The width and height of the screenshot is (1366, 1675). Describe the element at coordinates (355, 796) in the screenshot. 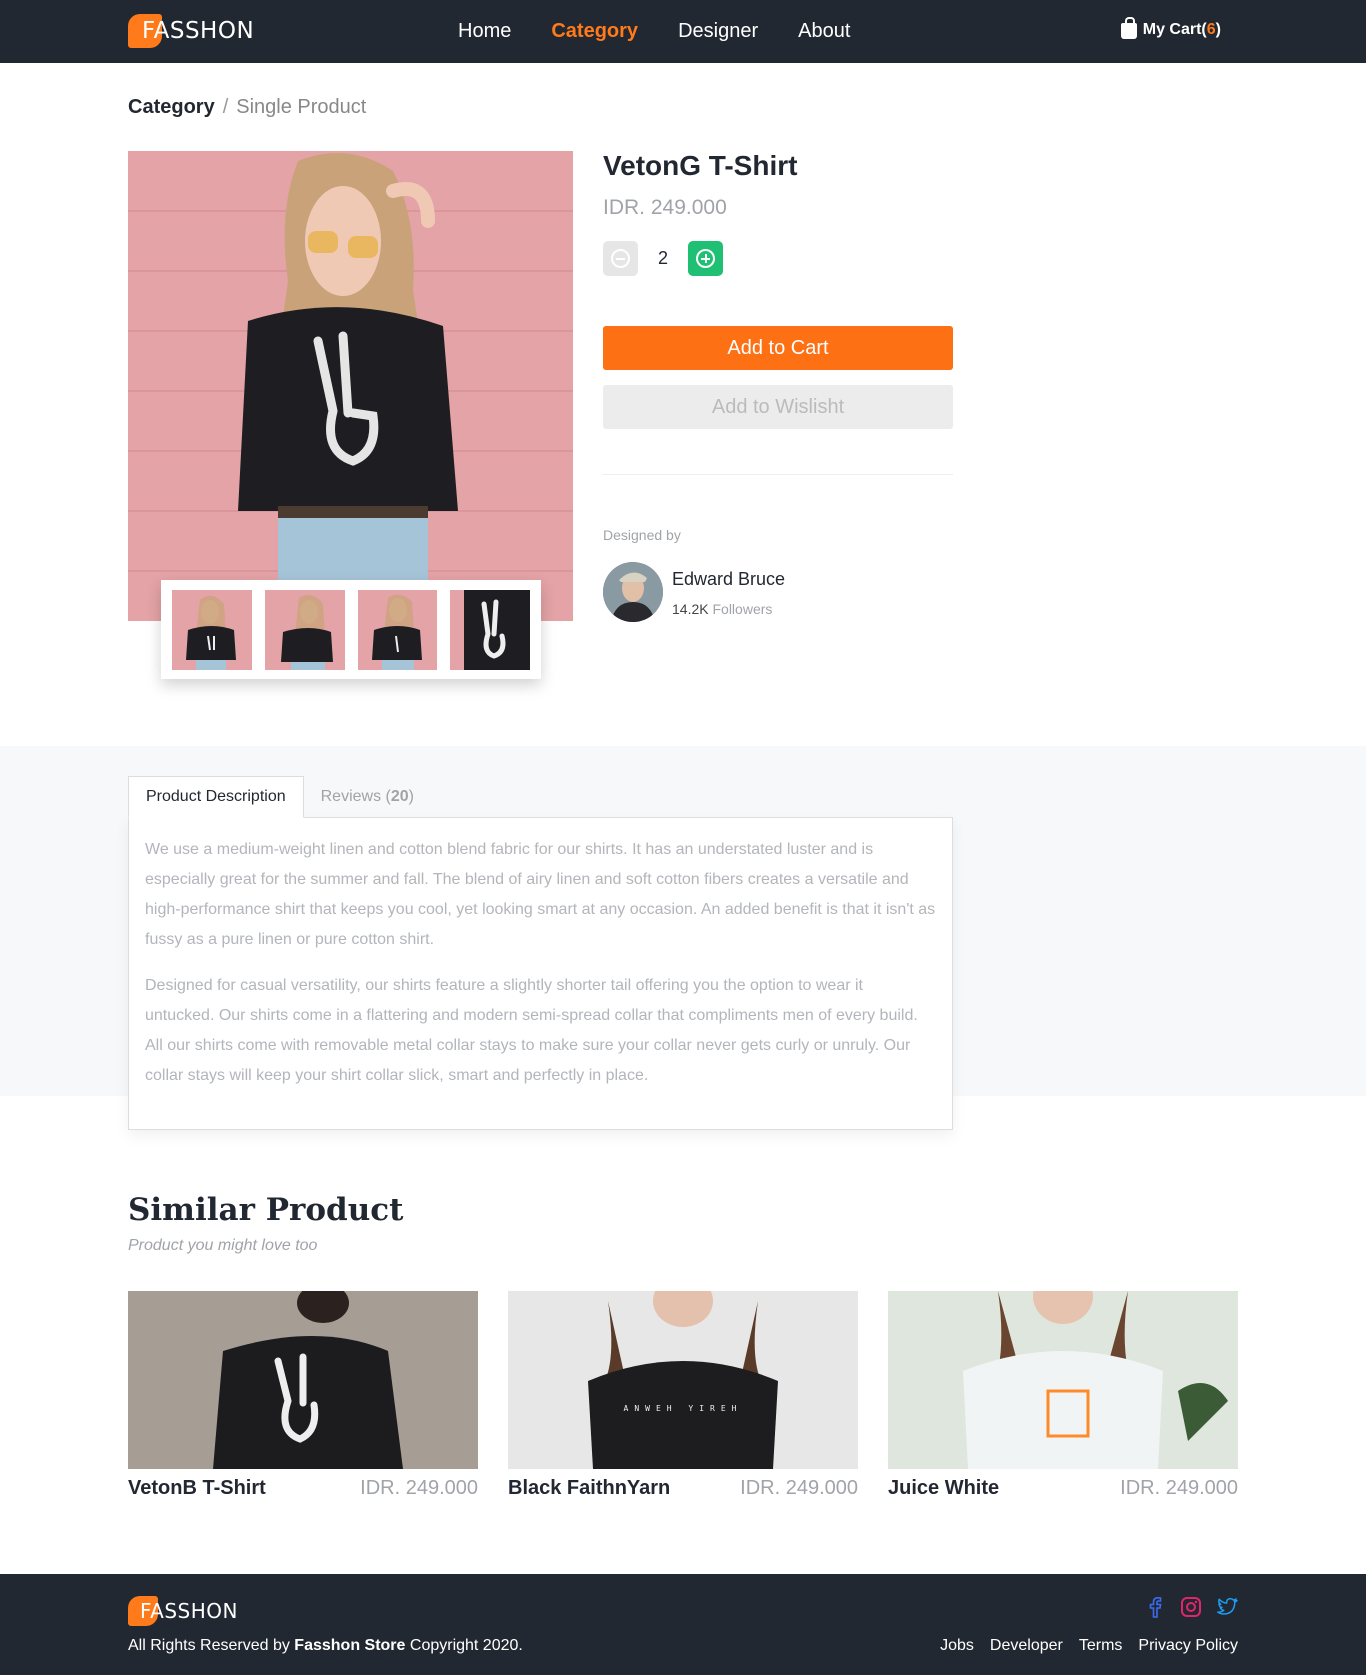

I see `reviews-label: Reviews (` at that location.